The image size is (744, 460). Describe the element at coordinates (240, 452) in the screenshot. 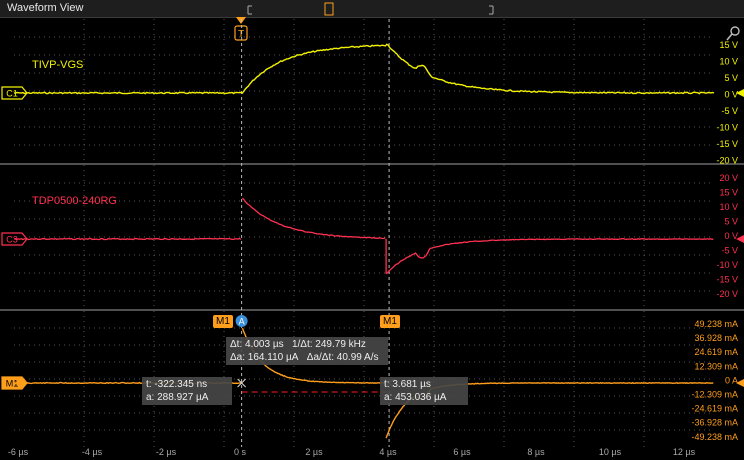

I see `time-axis-label: 0 s` at that location.